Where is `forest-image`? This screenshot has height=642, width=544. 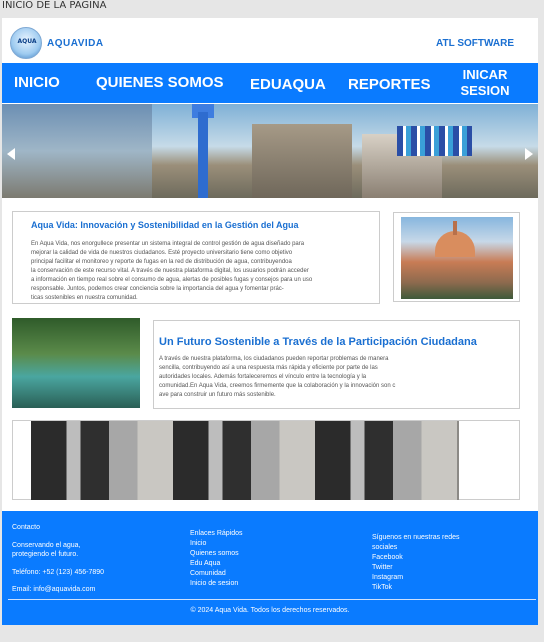
forest-image is located at coordinates (76, 363).